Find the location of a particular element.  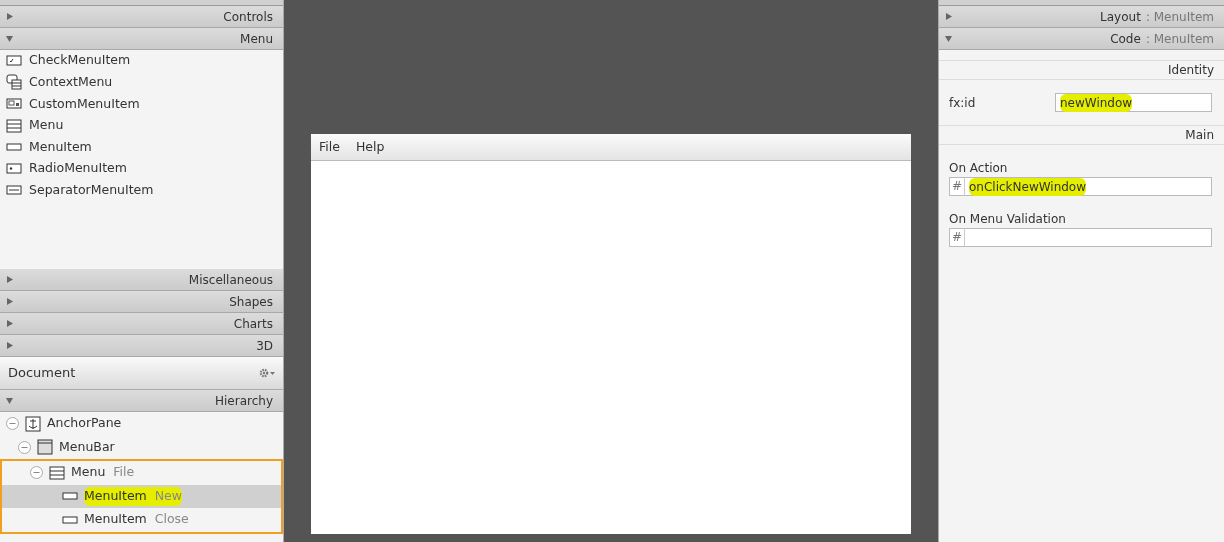

section-title: Miscellaneous is located at coordinates (230, 279).